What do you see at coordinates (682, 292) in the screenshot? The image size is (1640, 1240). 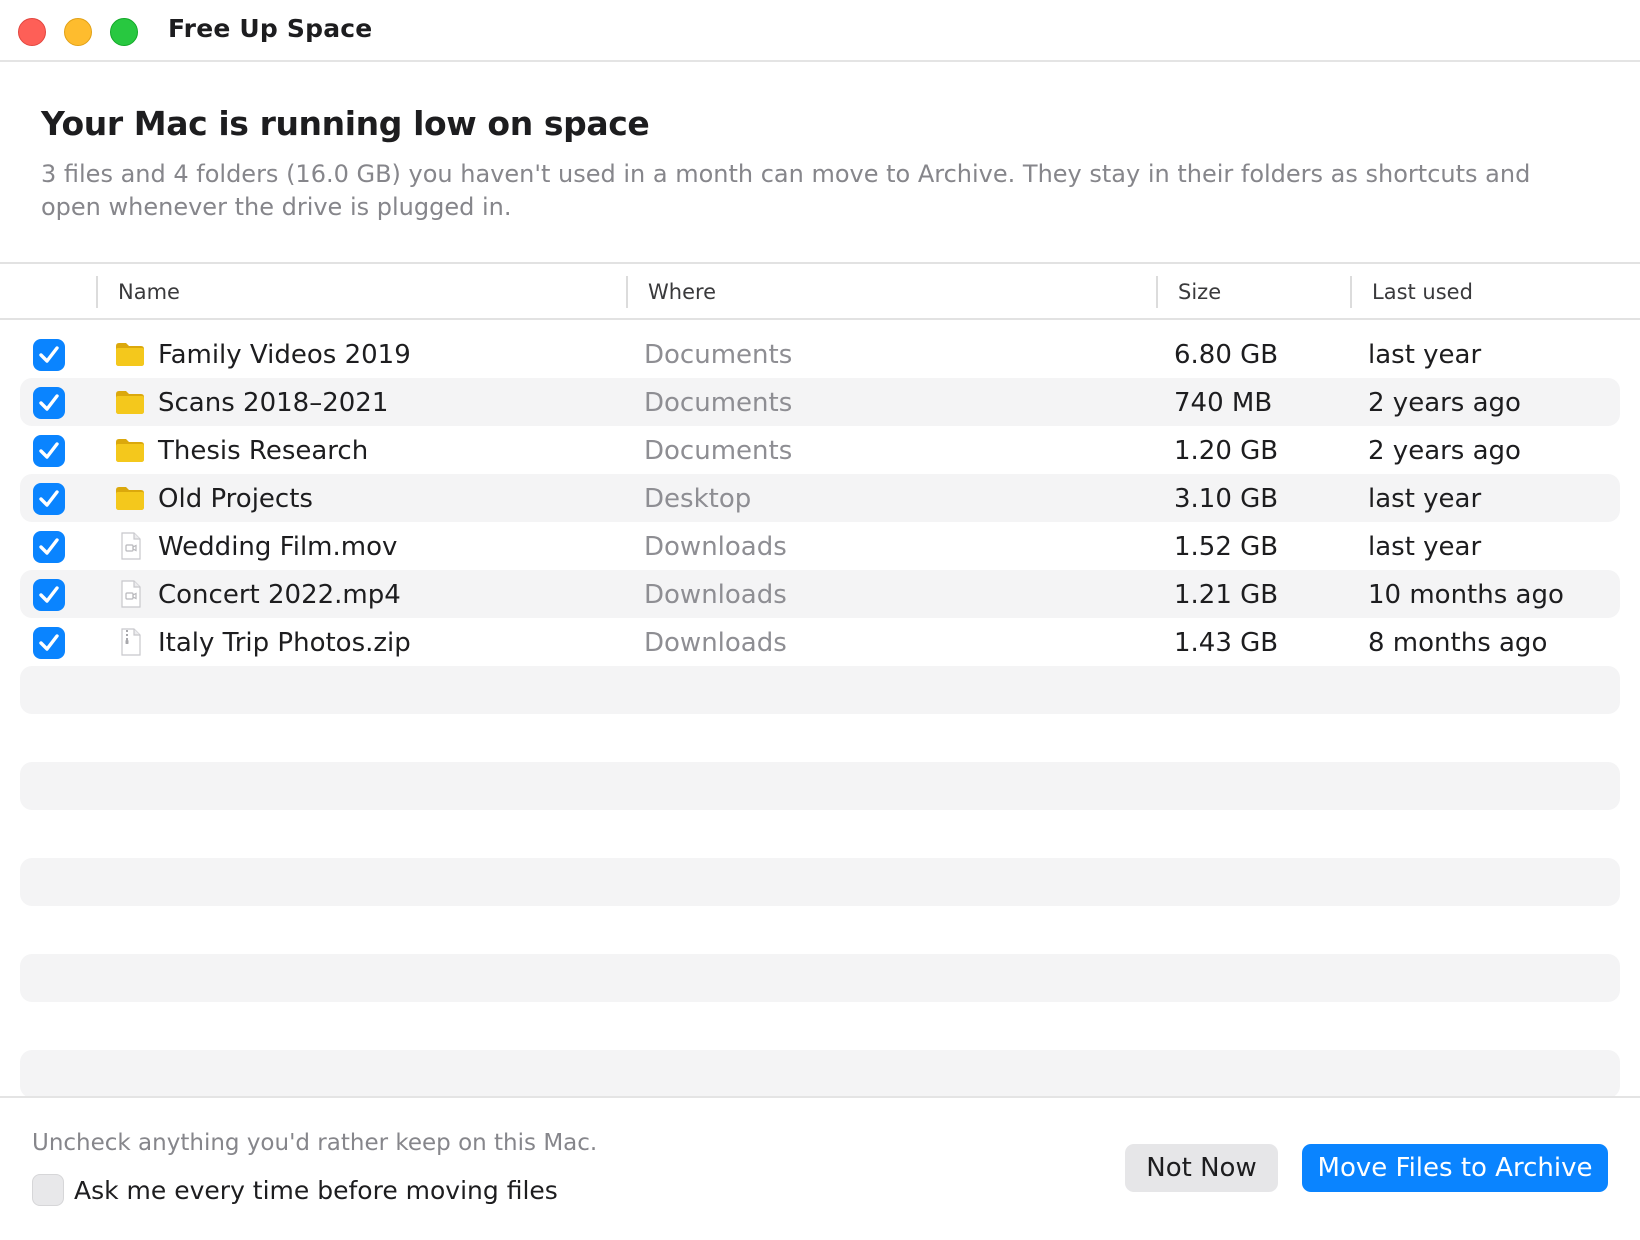 I see `column-header-where: Where` at bounding box center [682, 292].